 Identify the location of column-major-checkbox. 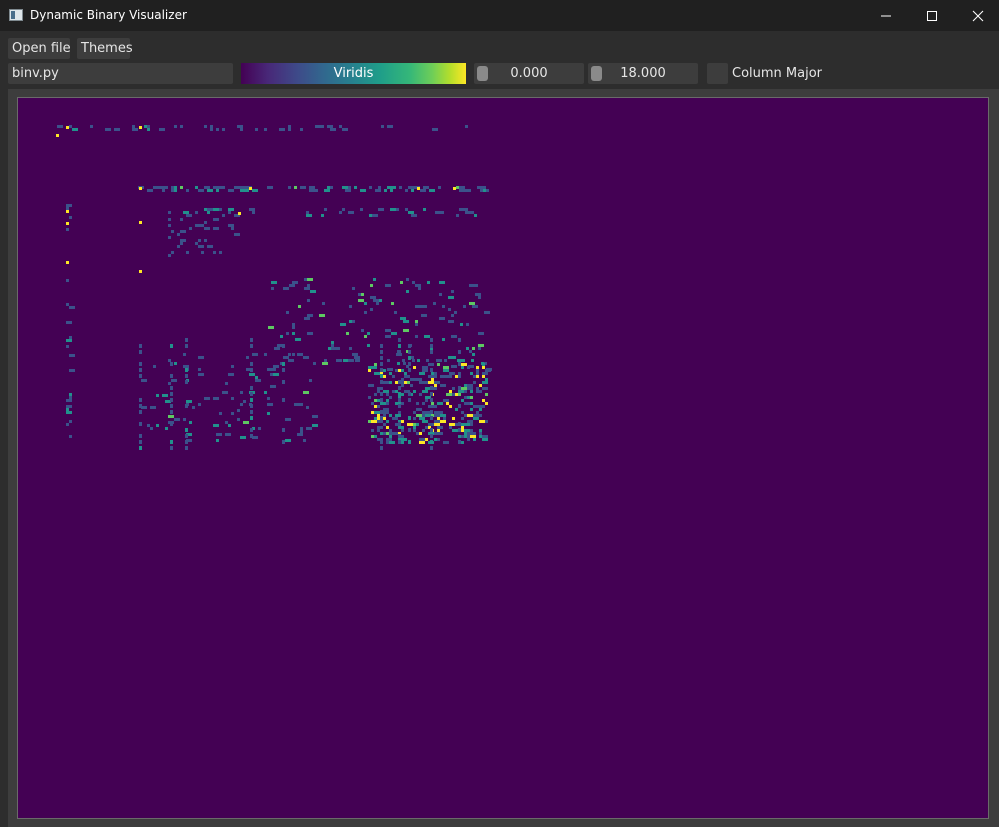
(717, 73).